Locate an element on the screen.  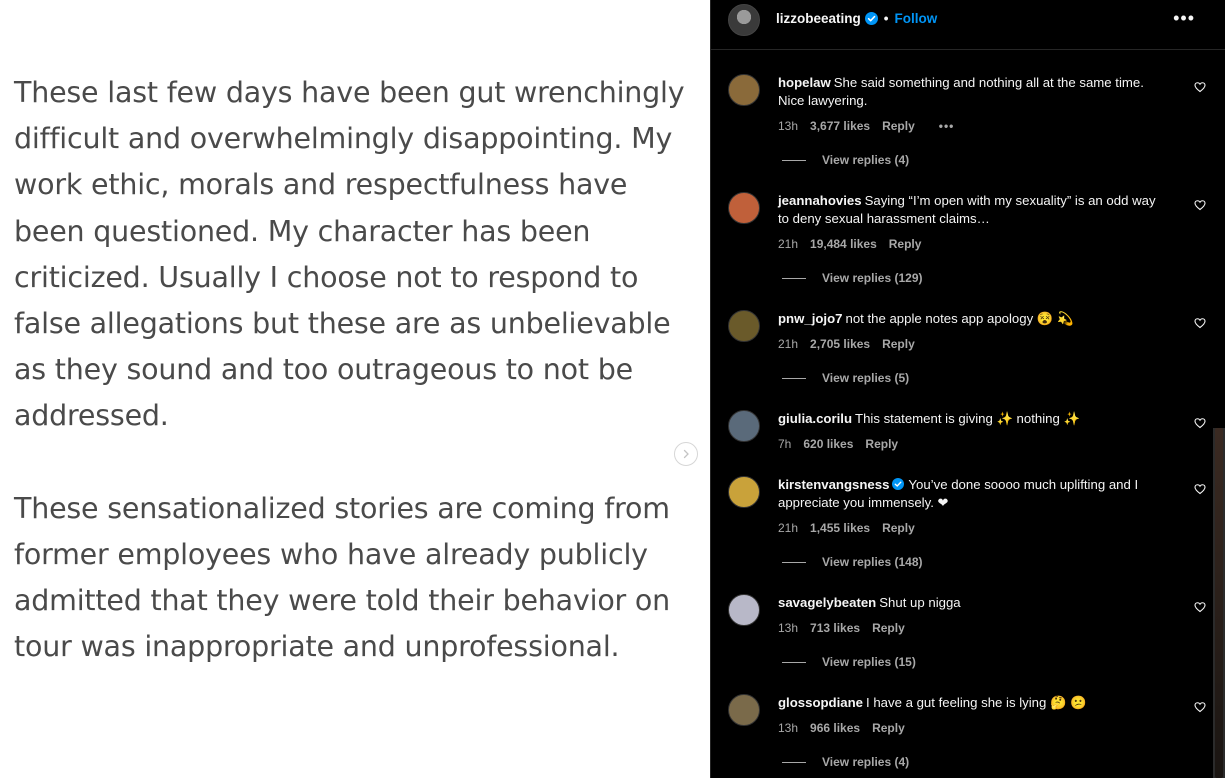
author-username: lizzobeeating is located at coordinates (818, 18).